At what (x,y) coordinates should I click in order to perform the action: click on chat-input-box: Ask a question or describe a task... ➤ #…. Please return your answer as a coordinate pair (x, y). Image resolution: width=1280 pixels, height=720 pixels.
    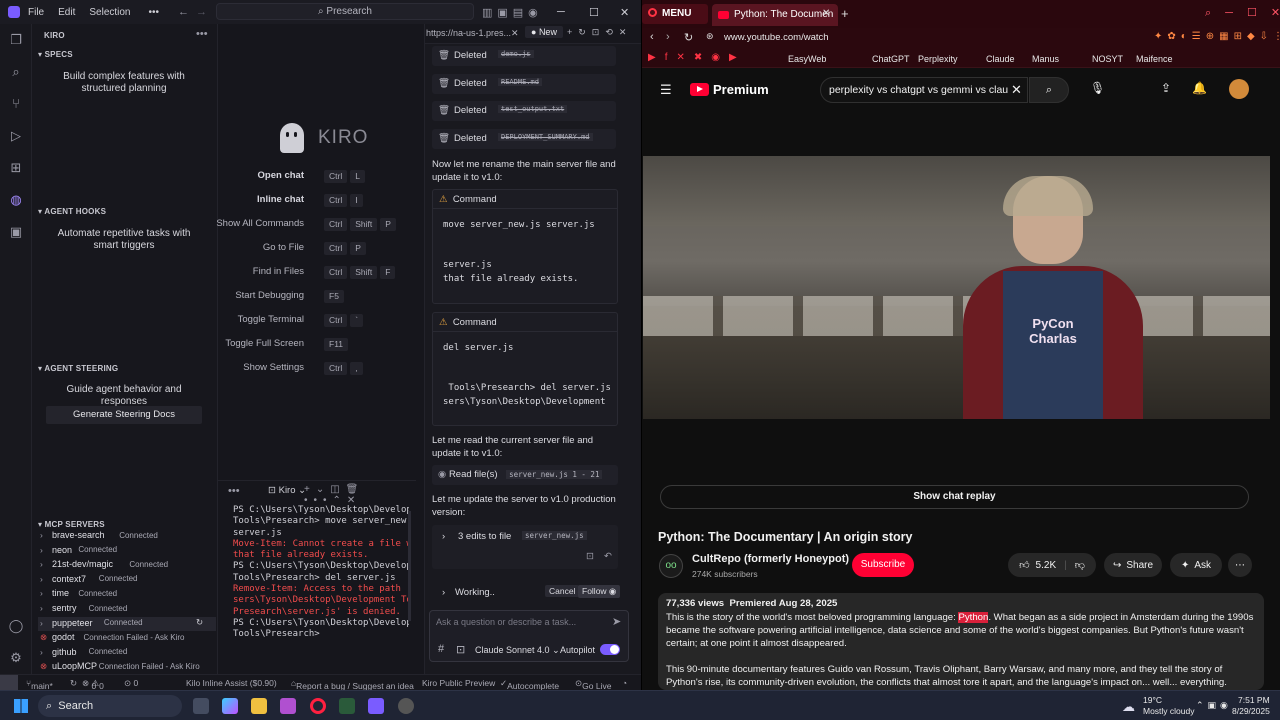
    Looking at the image, I should click on (529, 636).